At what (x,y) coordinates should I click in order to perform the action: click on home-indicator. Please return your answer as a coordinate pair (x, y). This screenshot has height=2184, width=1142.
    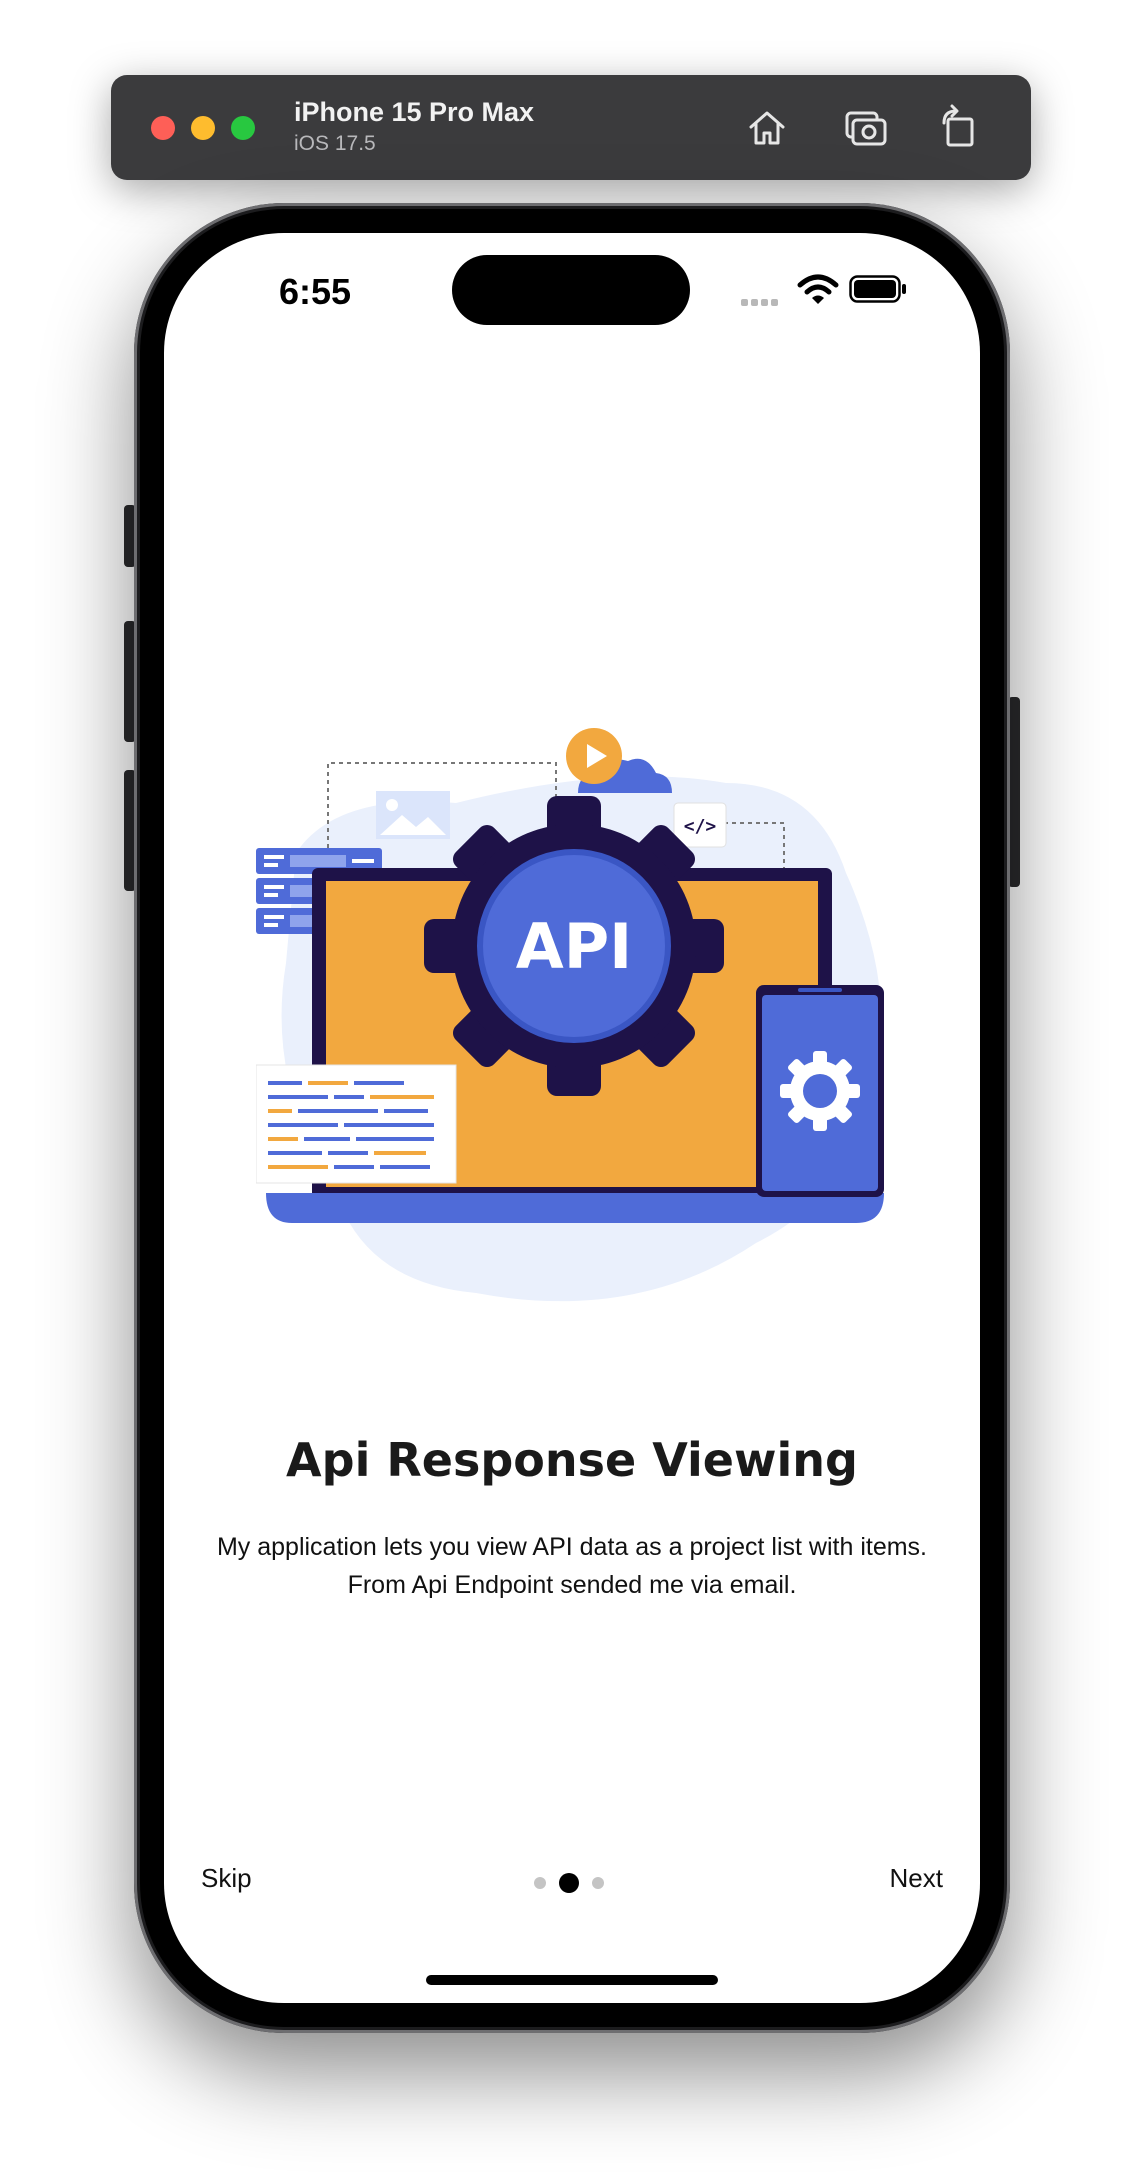
    Looking at the image, I should click on (572, 1980).